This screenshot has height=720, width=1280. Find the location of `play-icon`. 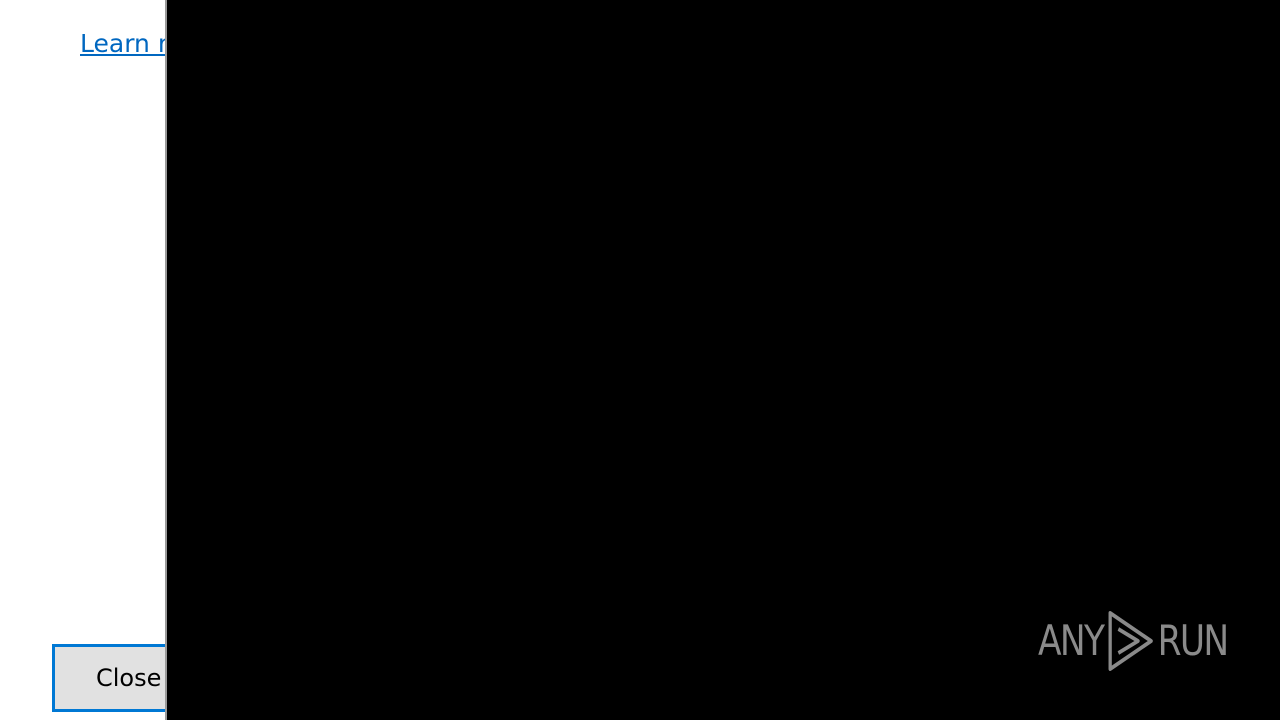

play-icon is located at coordinates (1130, 641).